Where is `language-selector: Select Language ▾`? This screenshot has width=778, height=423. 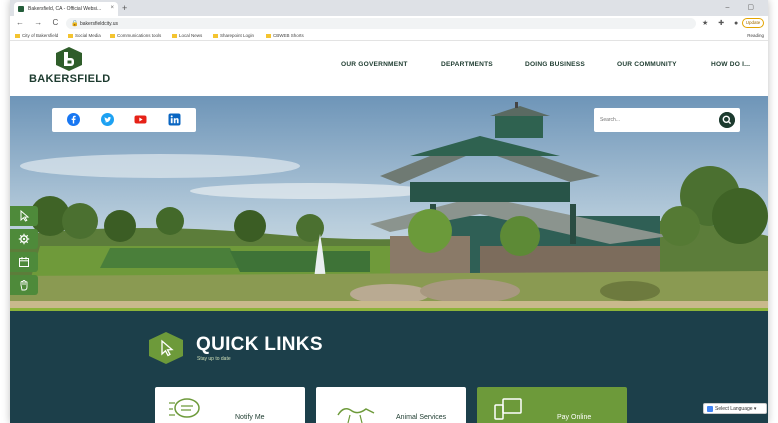
language-selector: Select Language ▾ is located at coordinates (735, 408).